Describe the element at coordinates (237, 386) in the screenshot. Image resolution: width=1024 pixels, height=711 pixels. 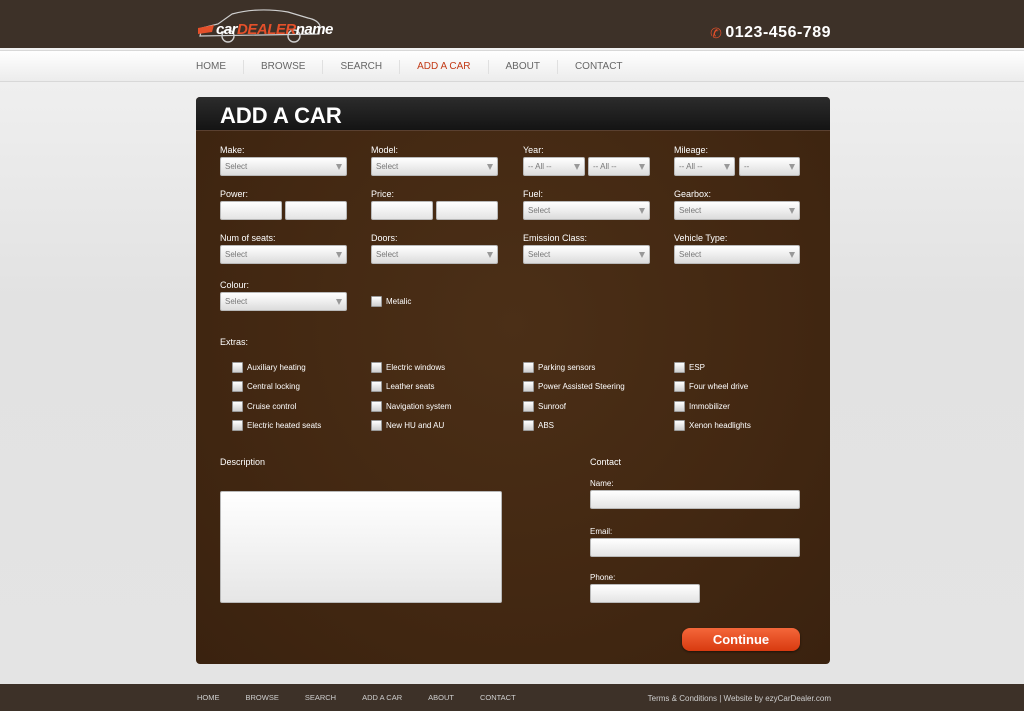
I see `extra-central-locking-checkbox` at that location.